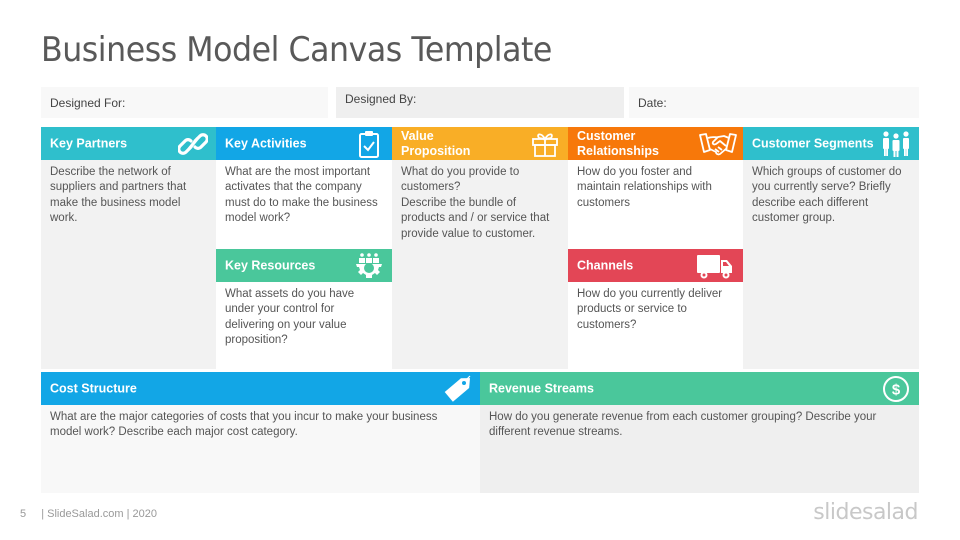 The width and height of the screenshot is (960, 540). I want to click on designed-for-field: Designed For:, so click(184, 102).